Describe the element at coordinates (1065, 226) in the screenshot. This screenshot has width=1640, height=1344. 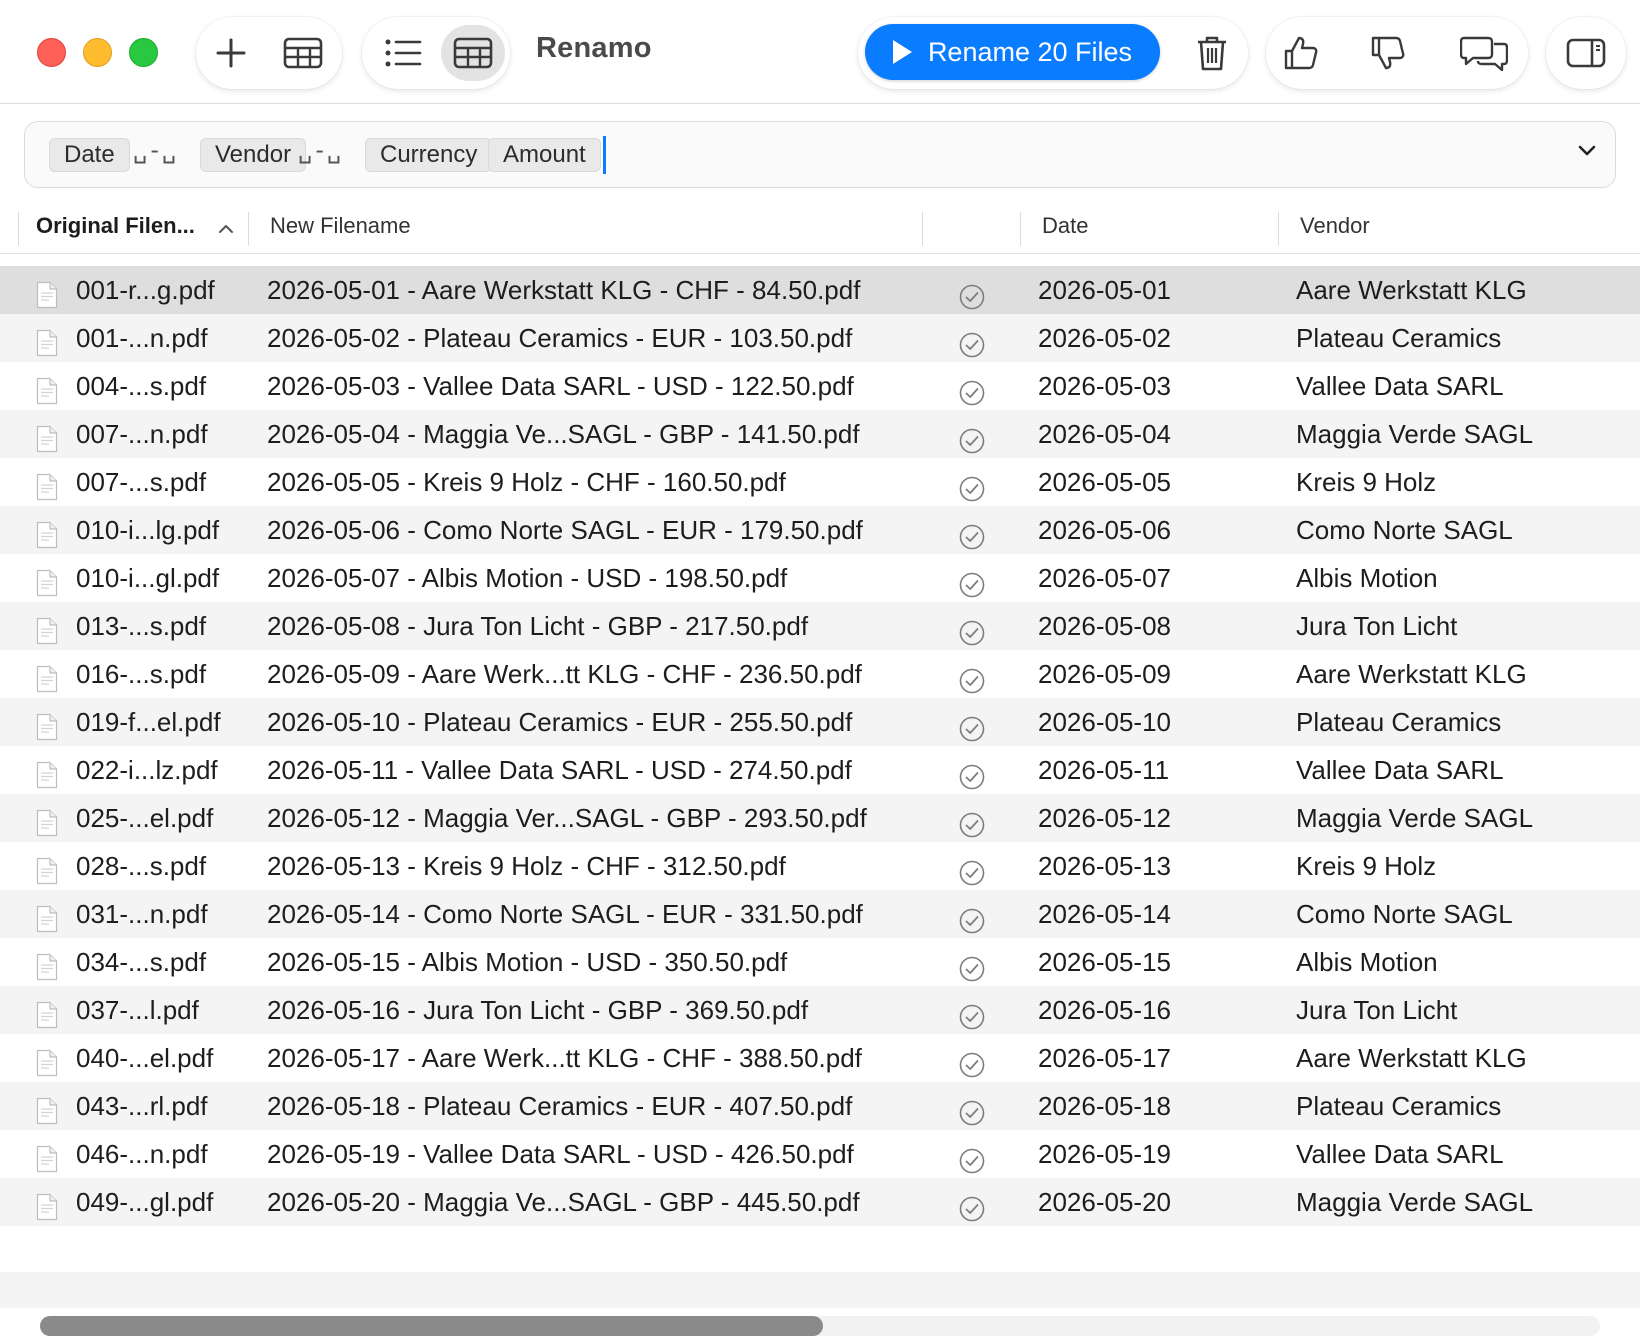
I see `column-header-date: Date` at that location.